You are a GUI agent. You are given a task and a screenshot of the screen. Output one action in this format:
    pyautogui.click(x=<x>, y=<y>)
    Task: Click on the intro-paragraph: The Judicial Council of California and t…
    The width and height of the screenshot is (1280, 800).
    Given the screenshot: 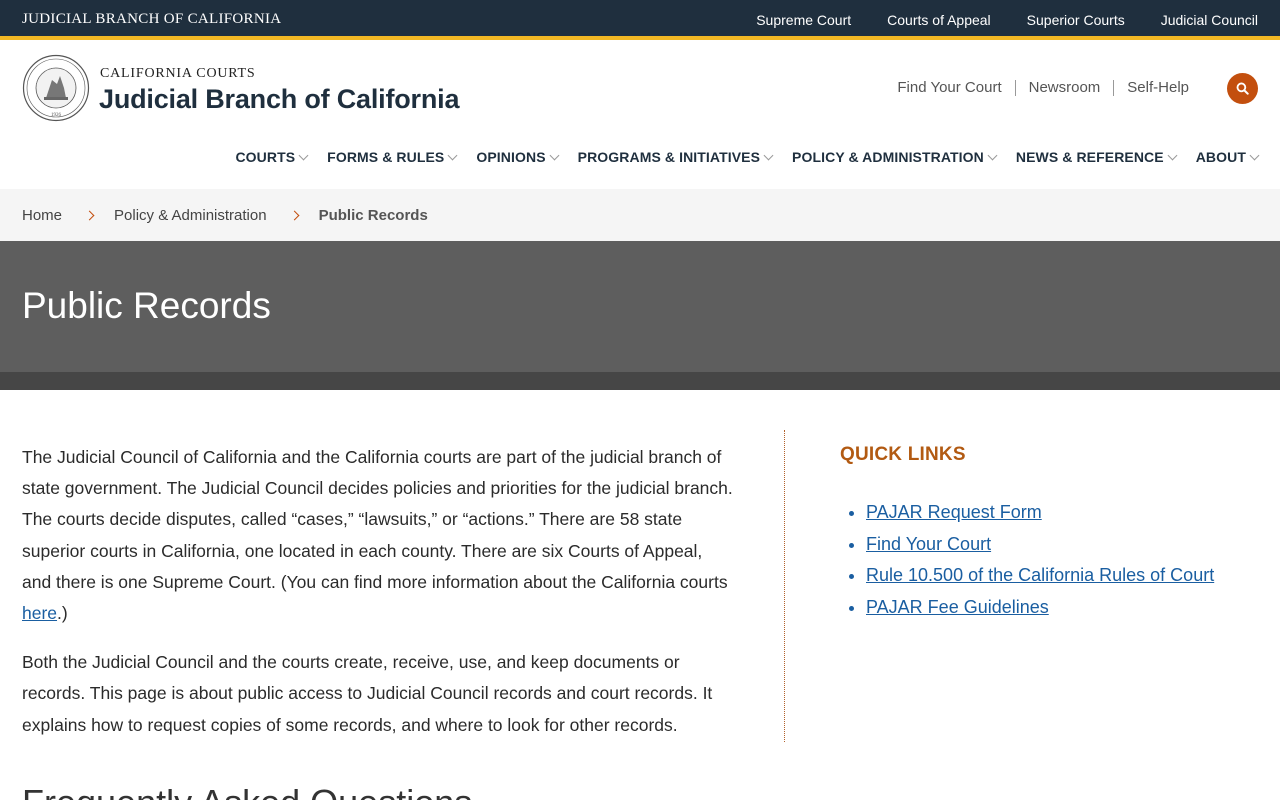 What is the action you would take?
    pyautogui.click(x=377, y=535)
    